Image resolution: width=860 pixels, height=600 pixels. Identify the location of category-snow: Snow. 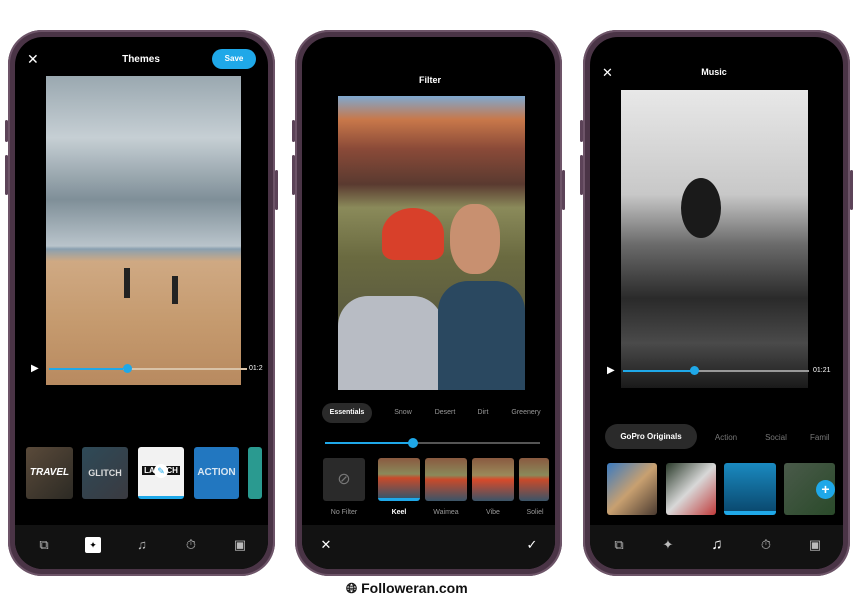
(403, 412).